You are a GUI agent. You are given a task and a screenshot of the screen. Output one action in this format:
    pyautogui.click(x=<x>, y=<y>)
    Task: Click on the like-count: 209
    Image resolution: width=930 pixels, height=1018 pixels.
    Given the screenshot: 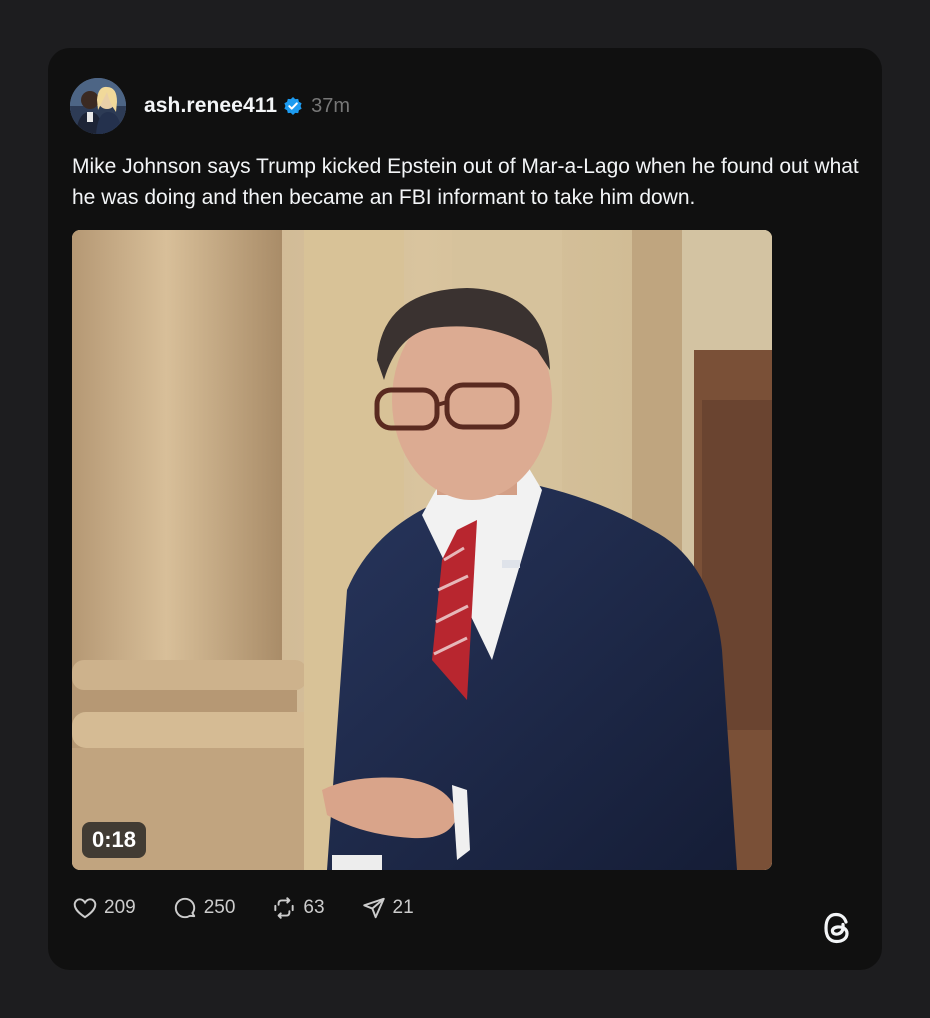 What is the action you would take?
    pyautogui.click(x=120, y=907)
    